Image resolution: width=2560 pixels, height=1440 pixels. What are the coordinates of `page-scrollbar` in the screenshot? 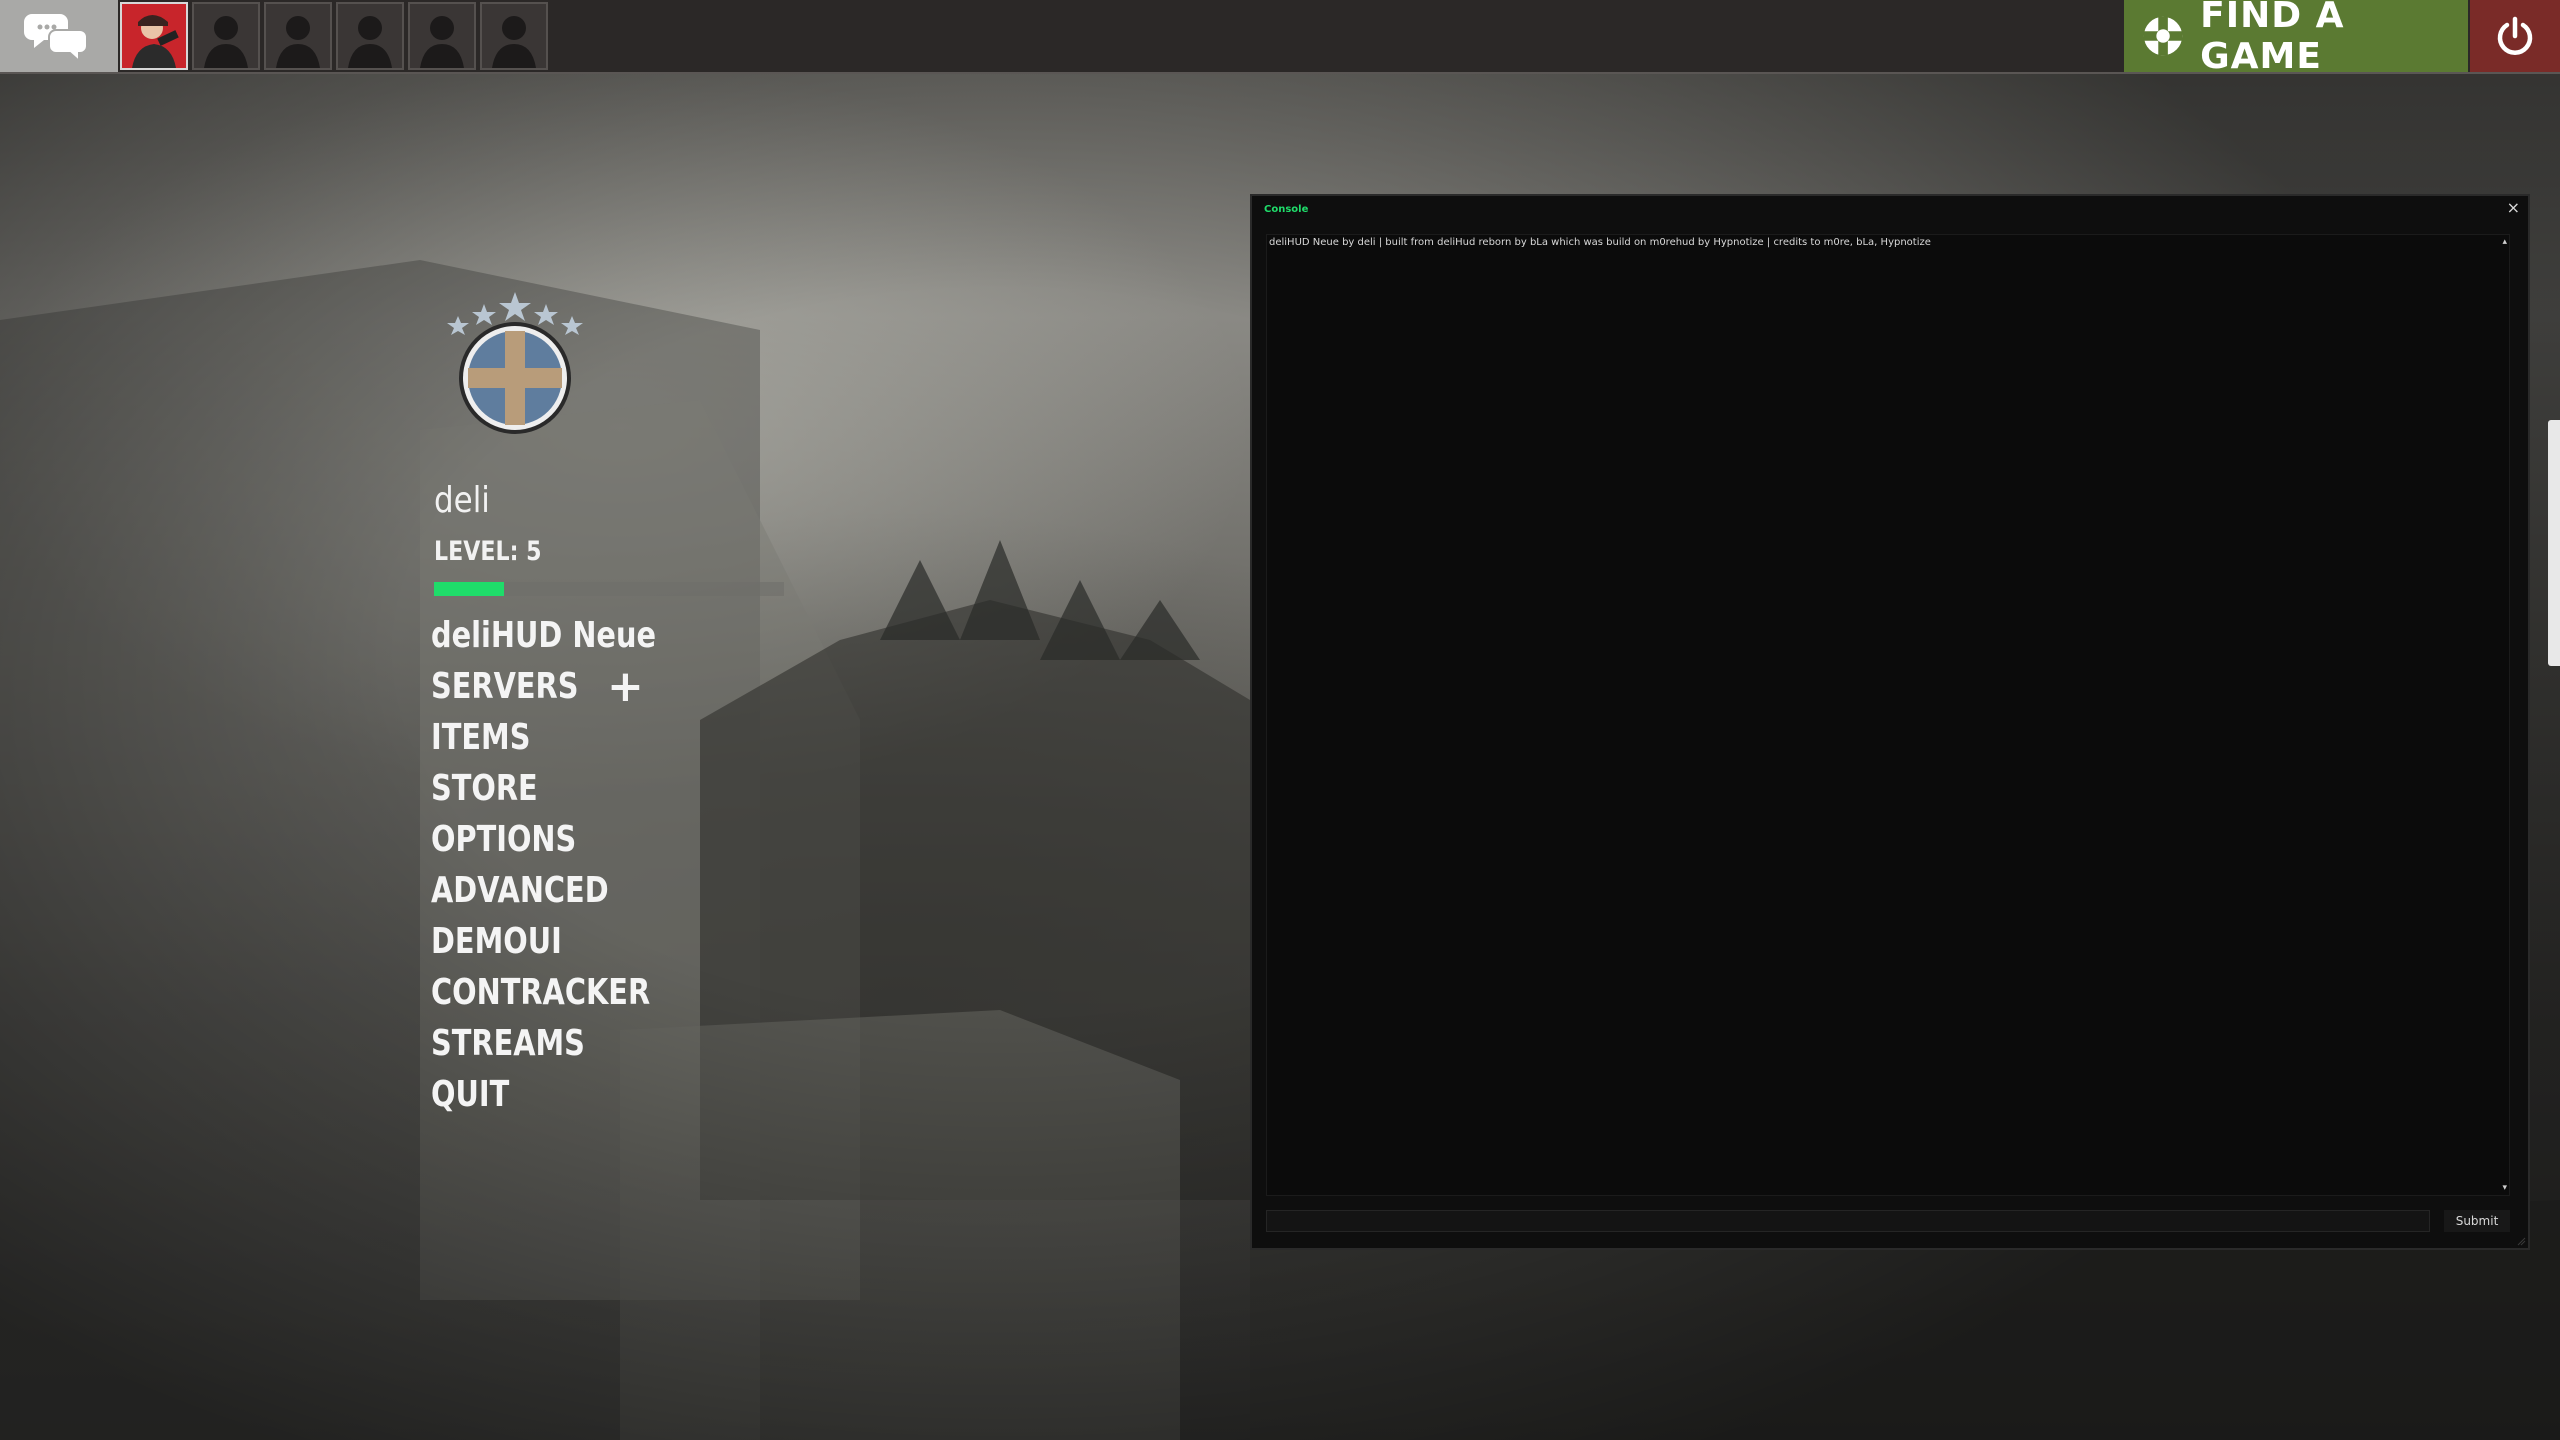 It's located at (2554, 543).